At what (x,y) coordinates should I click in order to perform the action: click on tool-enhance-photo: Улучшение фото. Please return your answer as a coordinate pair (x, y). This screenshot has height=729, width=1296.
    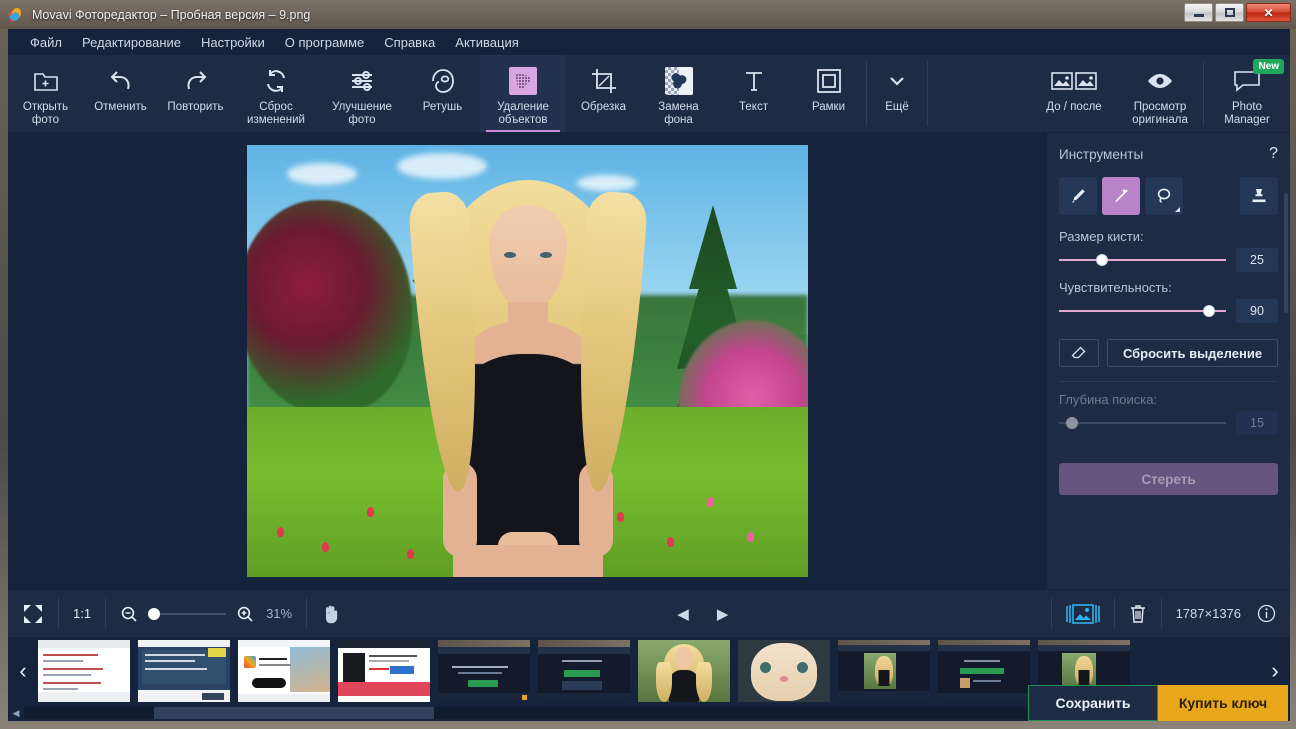
    Looking at the image, I should click on (362, 93).